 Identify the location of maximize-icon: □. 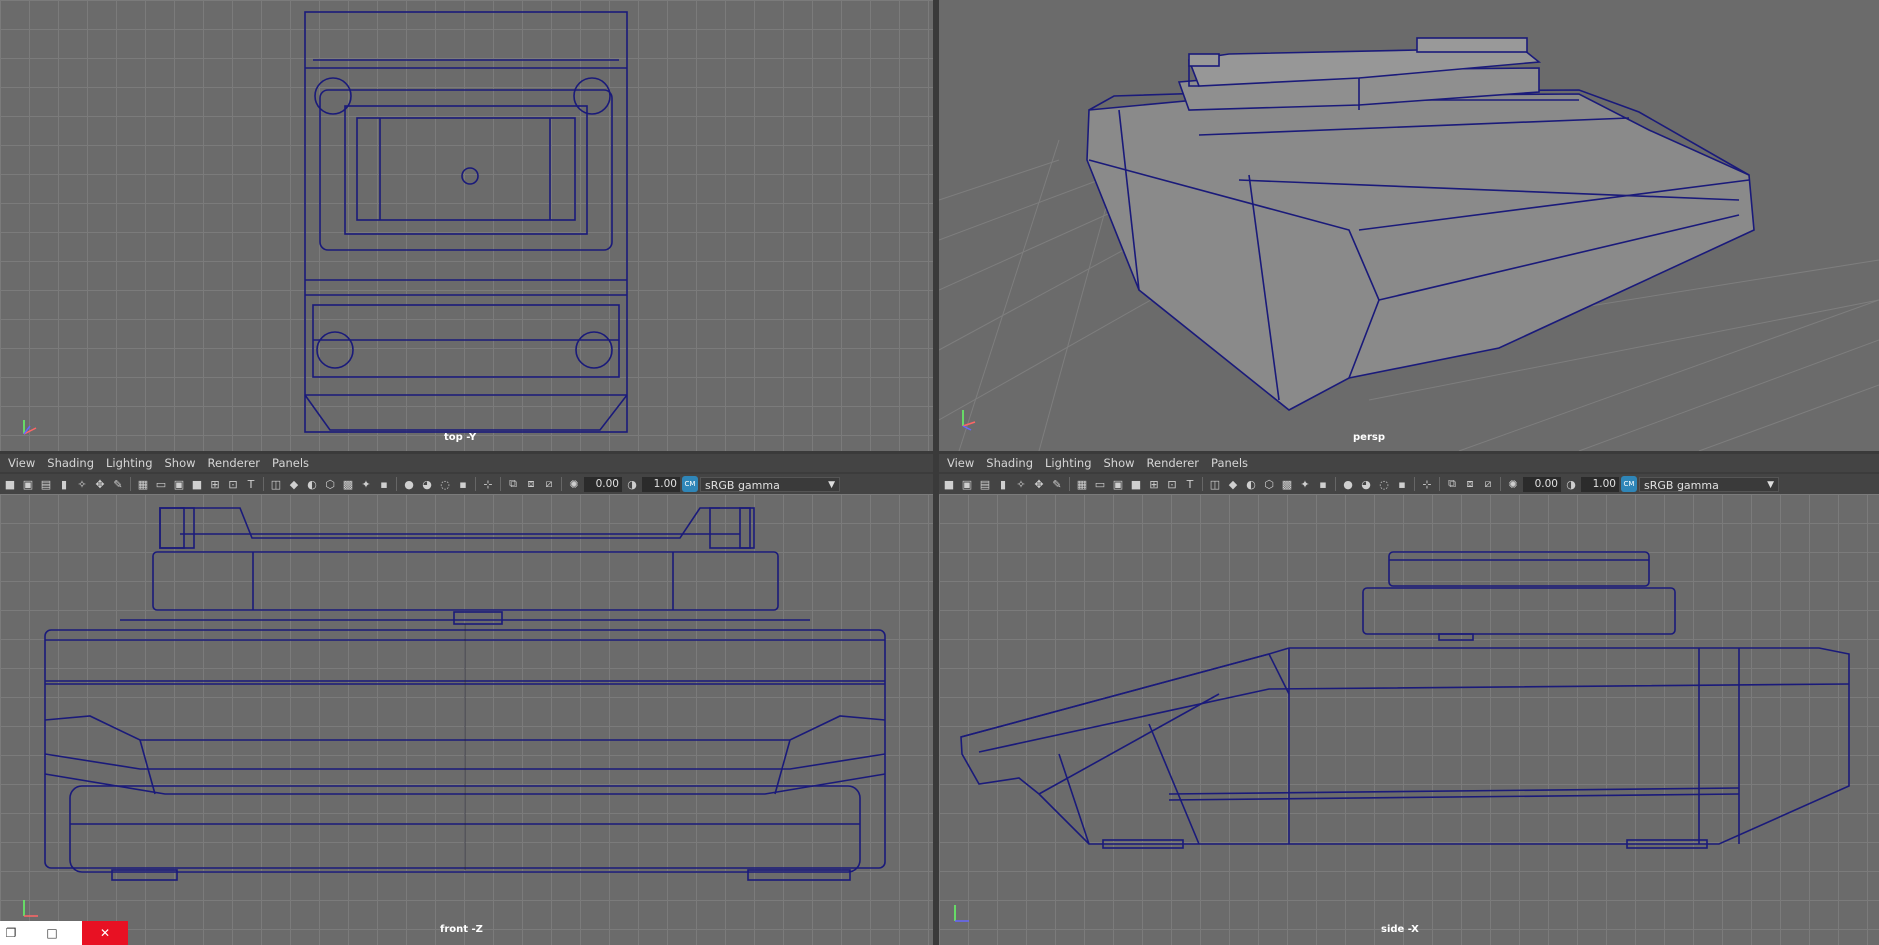
(52, 933).